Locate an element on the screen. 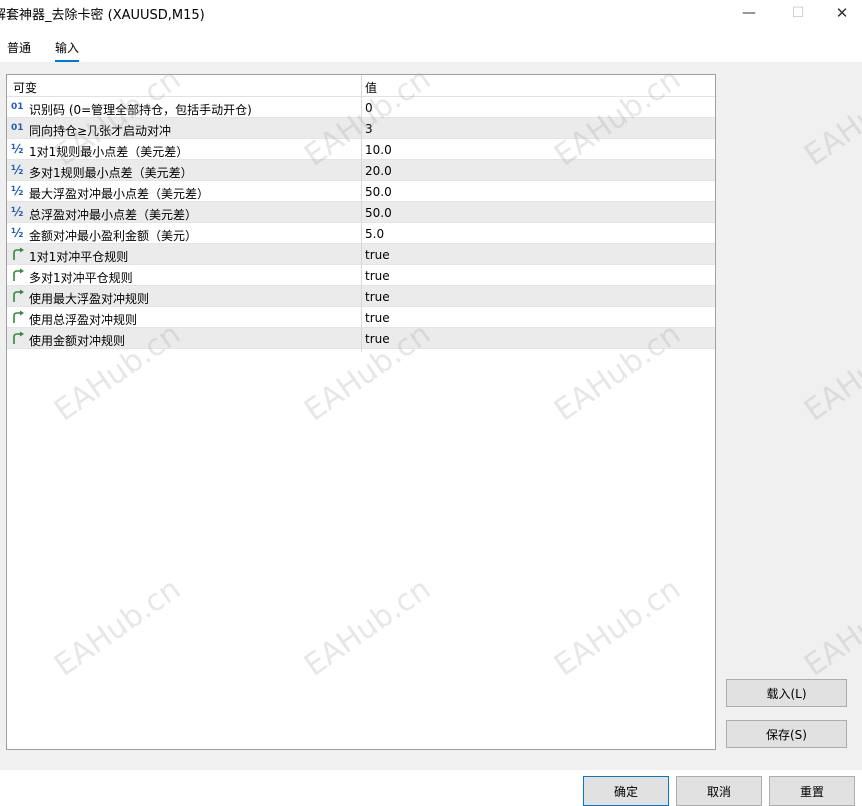  param-value: 3 is located at coordinates (369, 129).